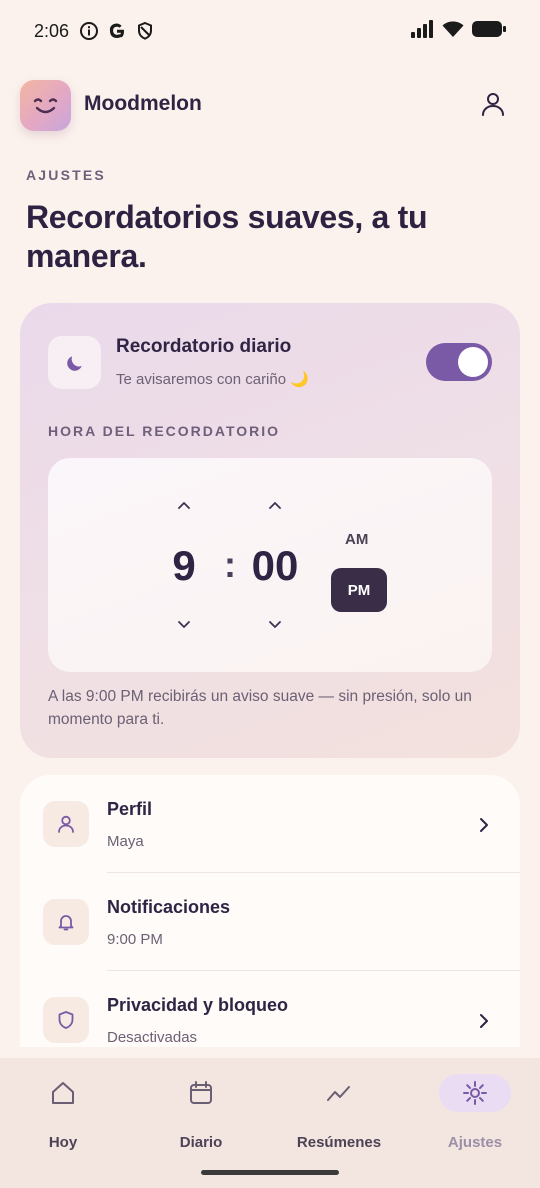 The width and height of the screenshot is (540, 1188). I want to click on hour-down-chevron-icon, so click(184, 625).